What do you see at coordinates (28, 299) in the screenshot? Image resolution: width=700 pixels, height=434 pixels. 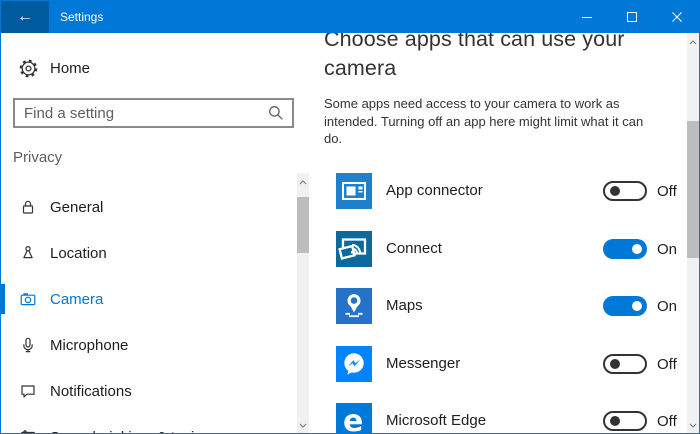 I see `camera-icon` at bounding box center [28, 299].